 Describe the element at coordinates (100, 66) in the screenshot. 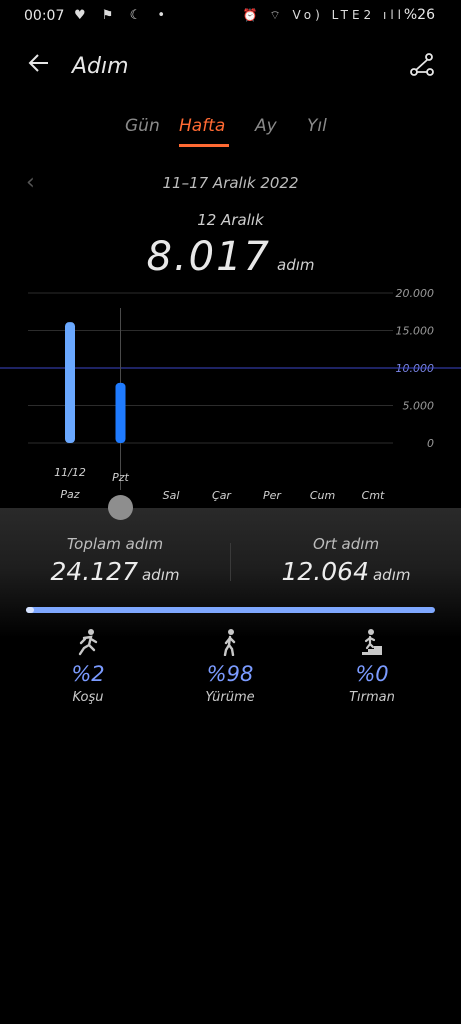

I see `page-title: Adım` at that location.